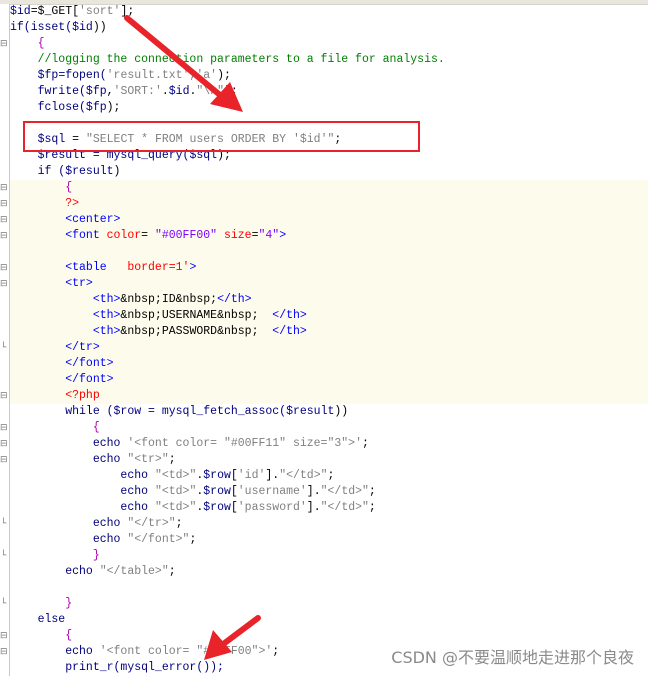 This screenshot has height=676, width=648. What do you see at coordinates (65, 299) in the screenshot?
I see `code-token: <th>` at bounding box center [65, 299].